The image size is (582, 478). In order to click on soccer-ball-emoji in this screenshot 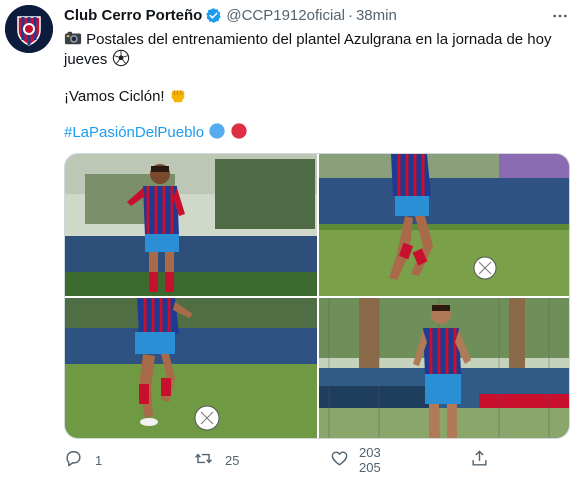, I will do `click(121, 61)`.